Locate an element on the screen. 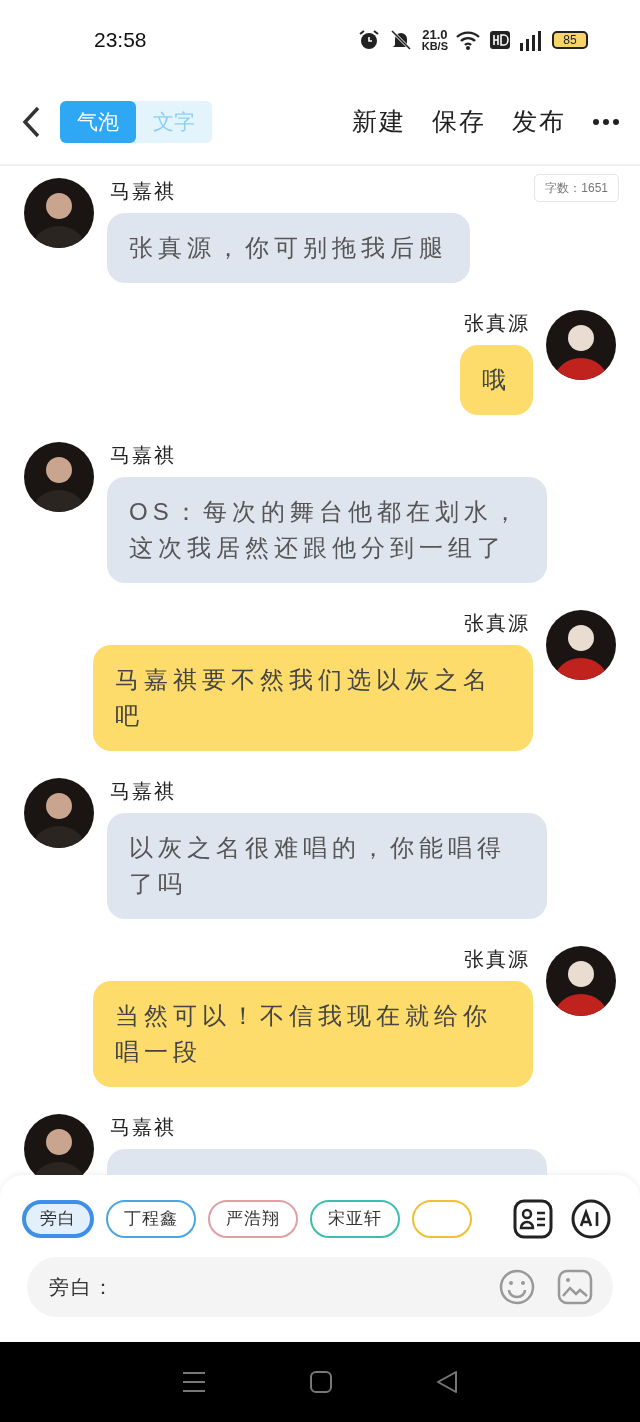 Image resolution: width=640 pixels, height=1422 pixels. header-action: 保存 is located at coordinates (459, 122).